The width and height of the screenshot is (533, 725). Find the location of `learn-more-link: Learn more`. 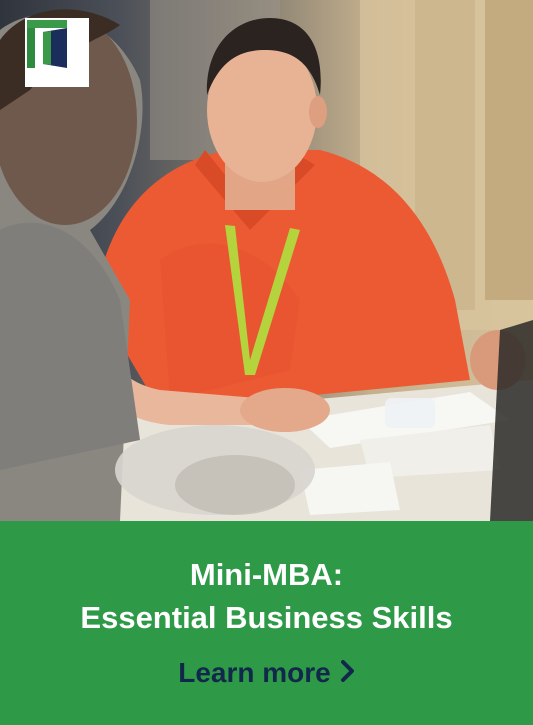

learn-more-link: Learn more is located at coordinates (266, 673).